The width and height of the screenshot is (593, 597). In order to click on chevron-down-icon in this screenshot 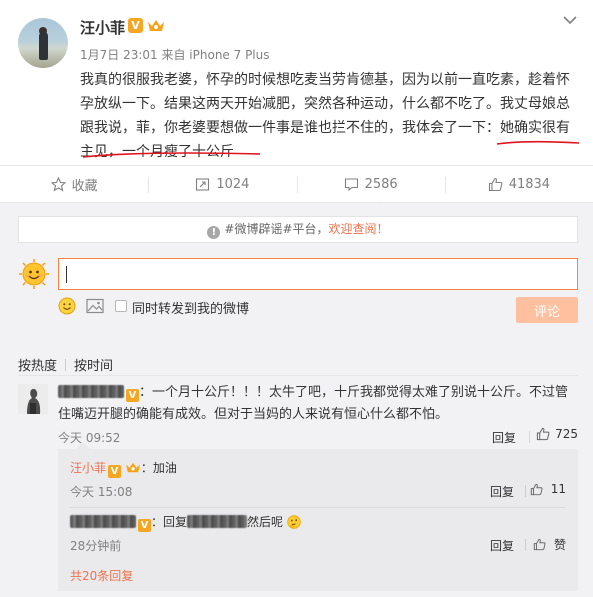, I will do `click(570, 20)`.